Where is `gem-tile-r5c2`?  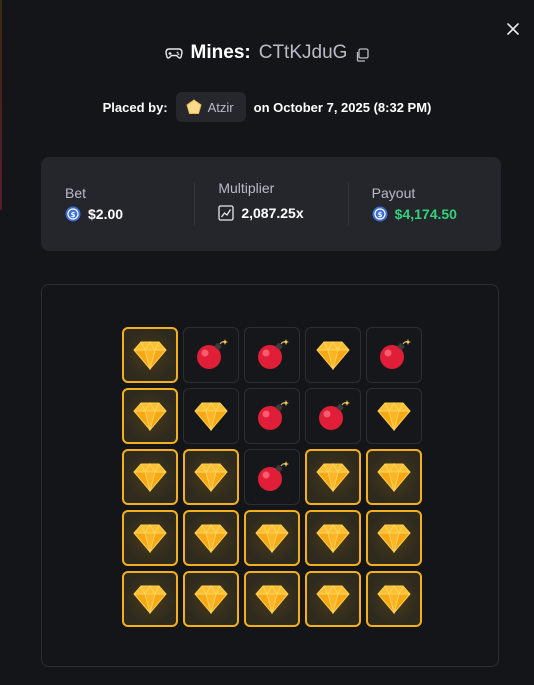 gem-tile-r5c2 is located at coordinates (211, 599).